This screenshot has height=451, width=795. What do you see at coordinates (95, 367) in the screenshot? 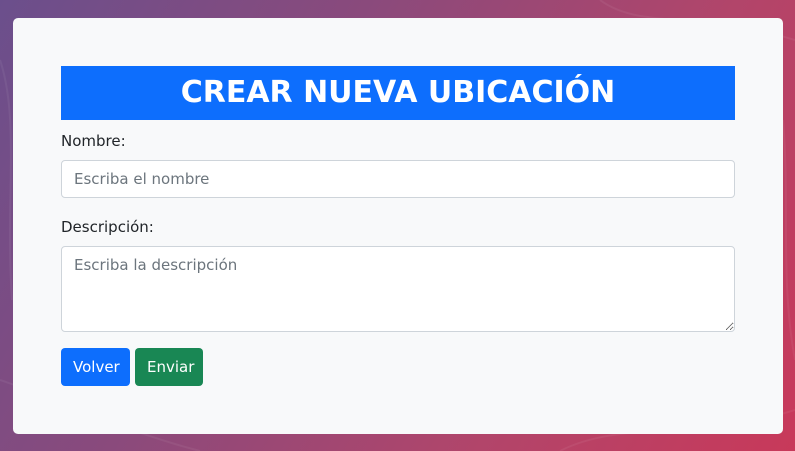
I see `back-button: Volver` at bounding box center [95, 367].